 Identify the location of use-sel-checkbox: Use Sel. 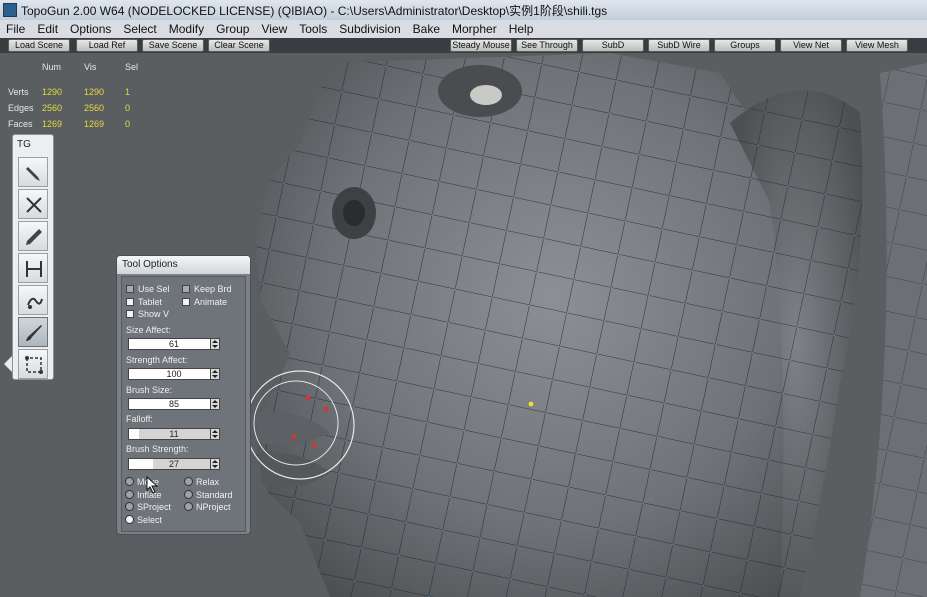
(148, 289).